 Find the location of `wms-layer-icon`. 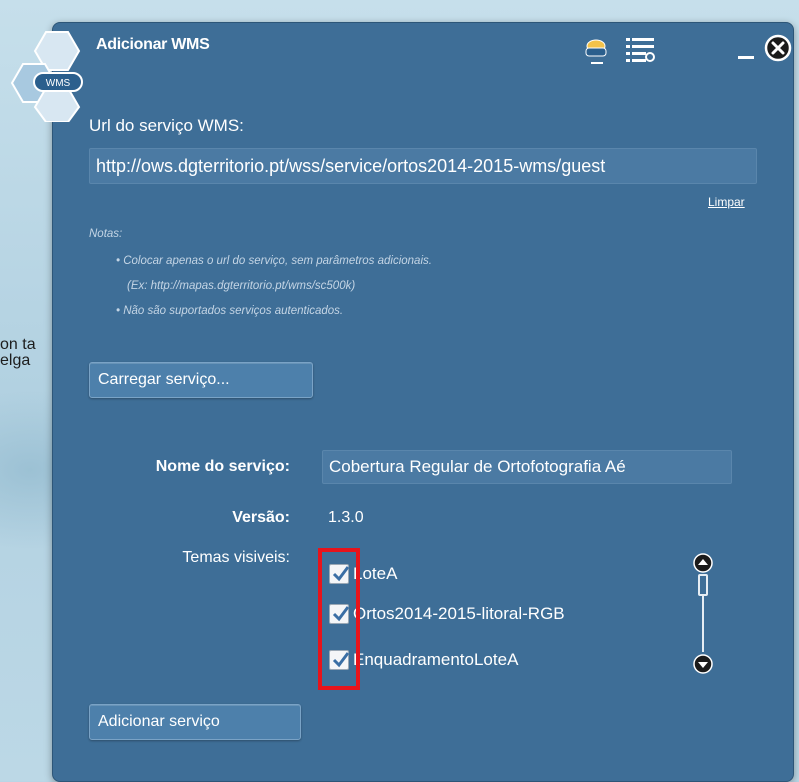

wms-layer-icon is located at coordinates (596, 51).